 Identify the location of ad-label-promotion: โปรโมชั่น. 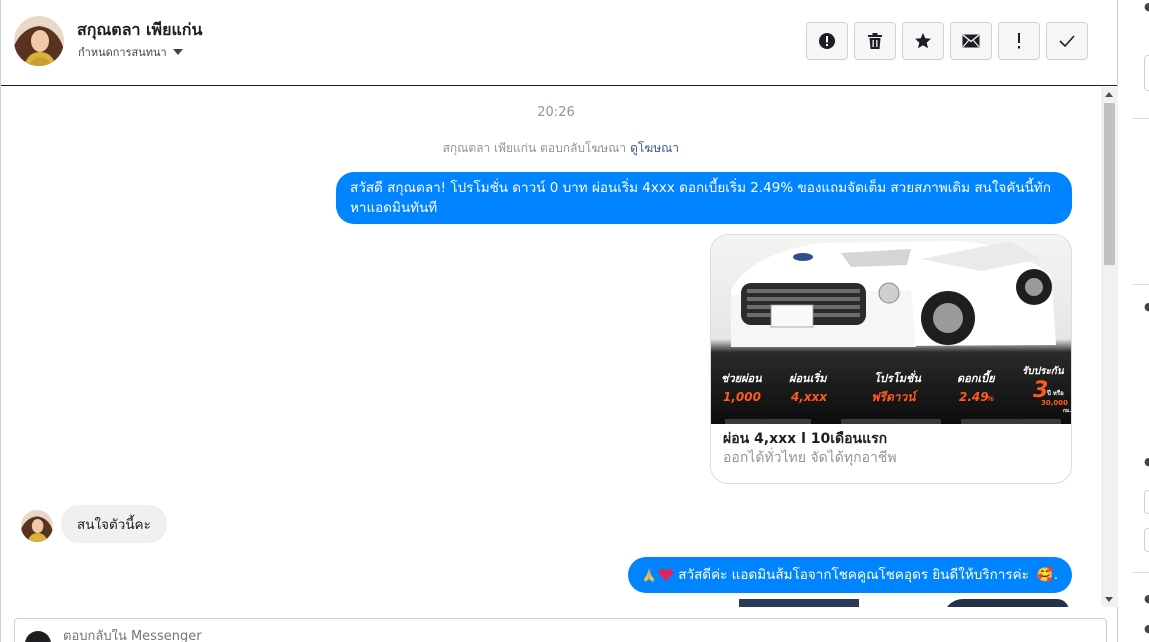
(897, 377).